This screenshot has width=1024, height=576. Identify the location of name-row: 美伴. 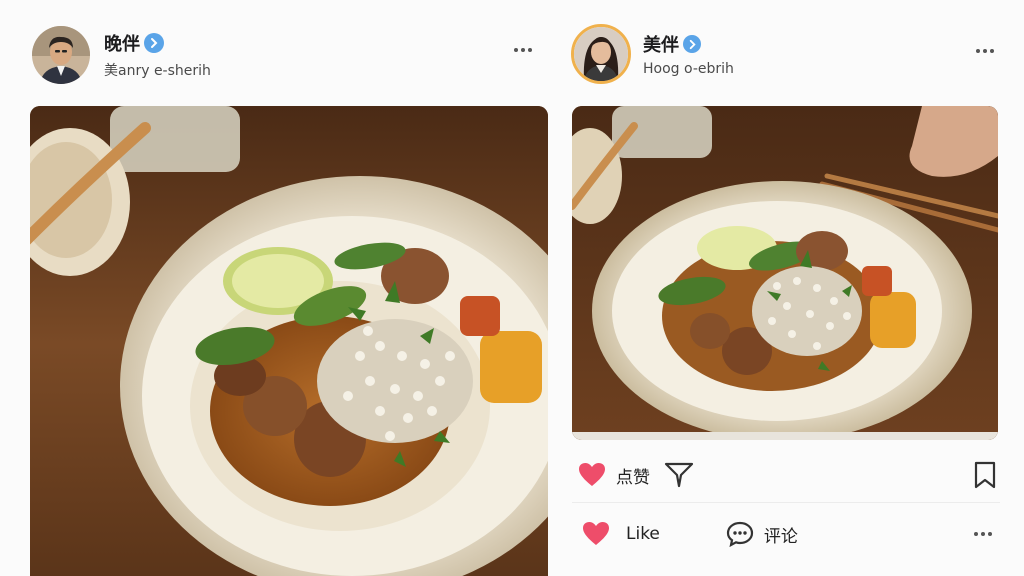
(688, 44).